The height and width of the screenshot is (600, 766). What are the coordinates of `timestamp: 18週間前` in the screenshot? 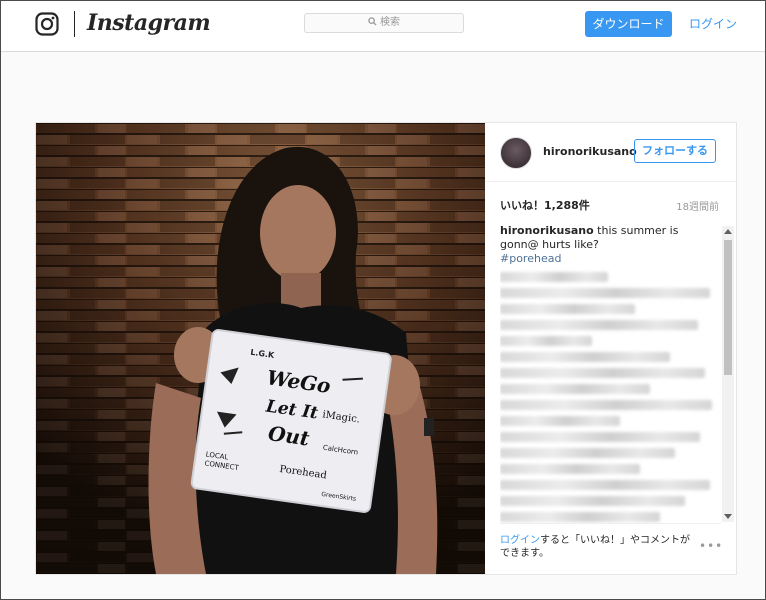 It's located at (697, 205).